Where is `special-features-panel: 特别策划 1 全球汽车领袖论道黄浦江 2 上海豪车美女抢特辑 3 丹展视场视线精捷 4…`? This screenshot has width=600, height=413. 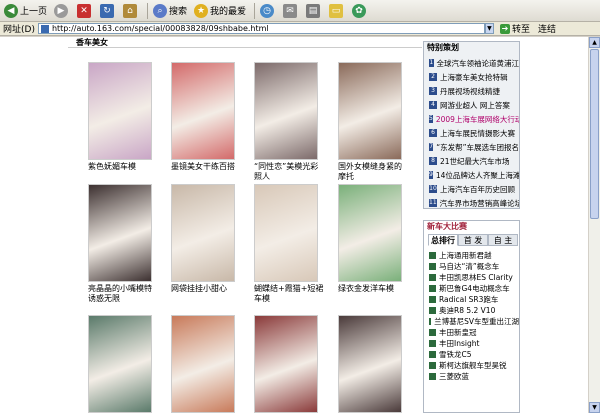
special-features-panel: 特别策划 1 全球汽车领袖论道黄浦江 2 上海豪车美女抢特辑 3 丹展视场视线精捷 4… is located at coordinates (471, 125).